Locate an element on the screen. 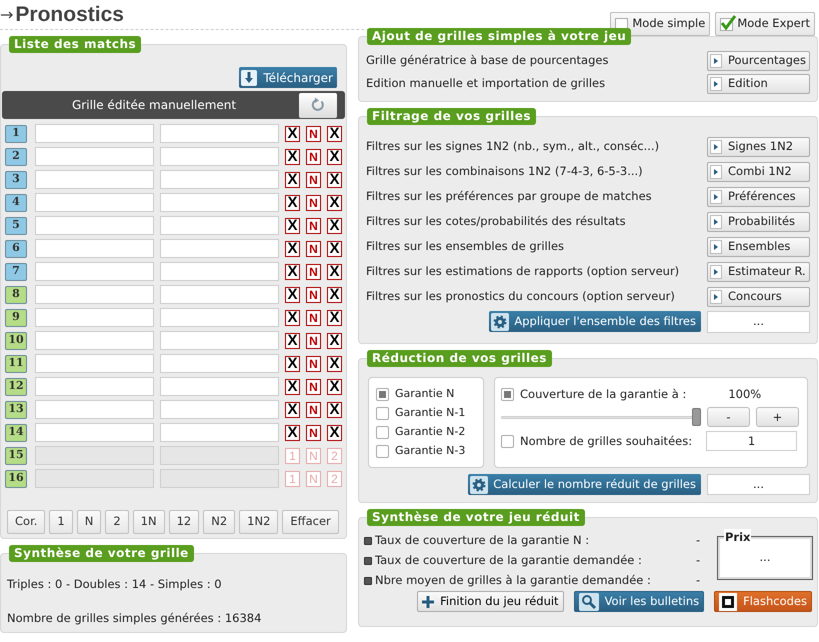 This screenshot has width=819, height=642. preset-button: 1 is located at coordinates (61, 522).